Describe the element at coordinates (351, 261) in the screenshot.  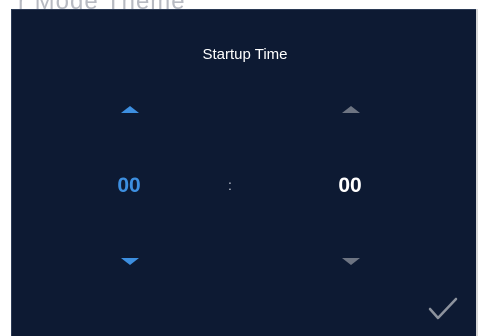
I see `minute-decrement-arrow-icon` at that location.